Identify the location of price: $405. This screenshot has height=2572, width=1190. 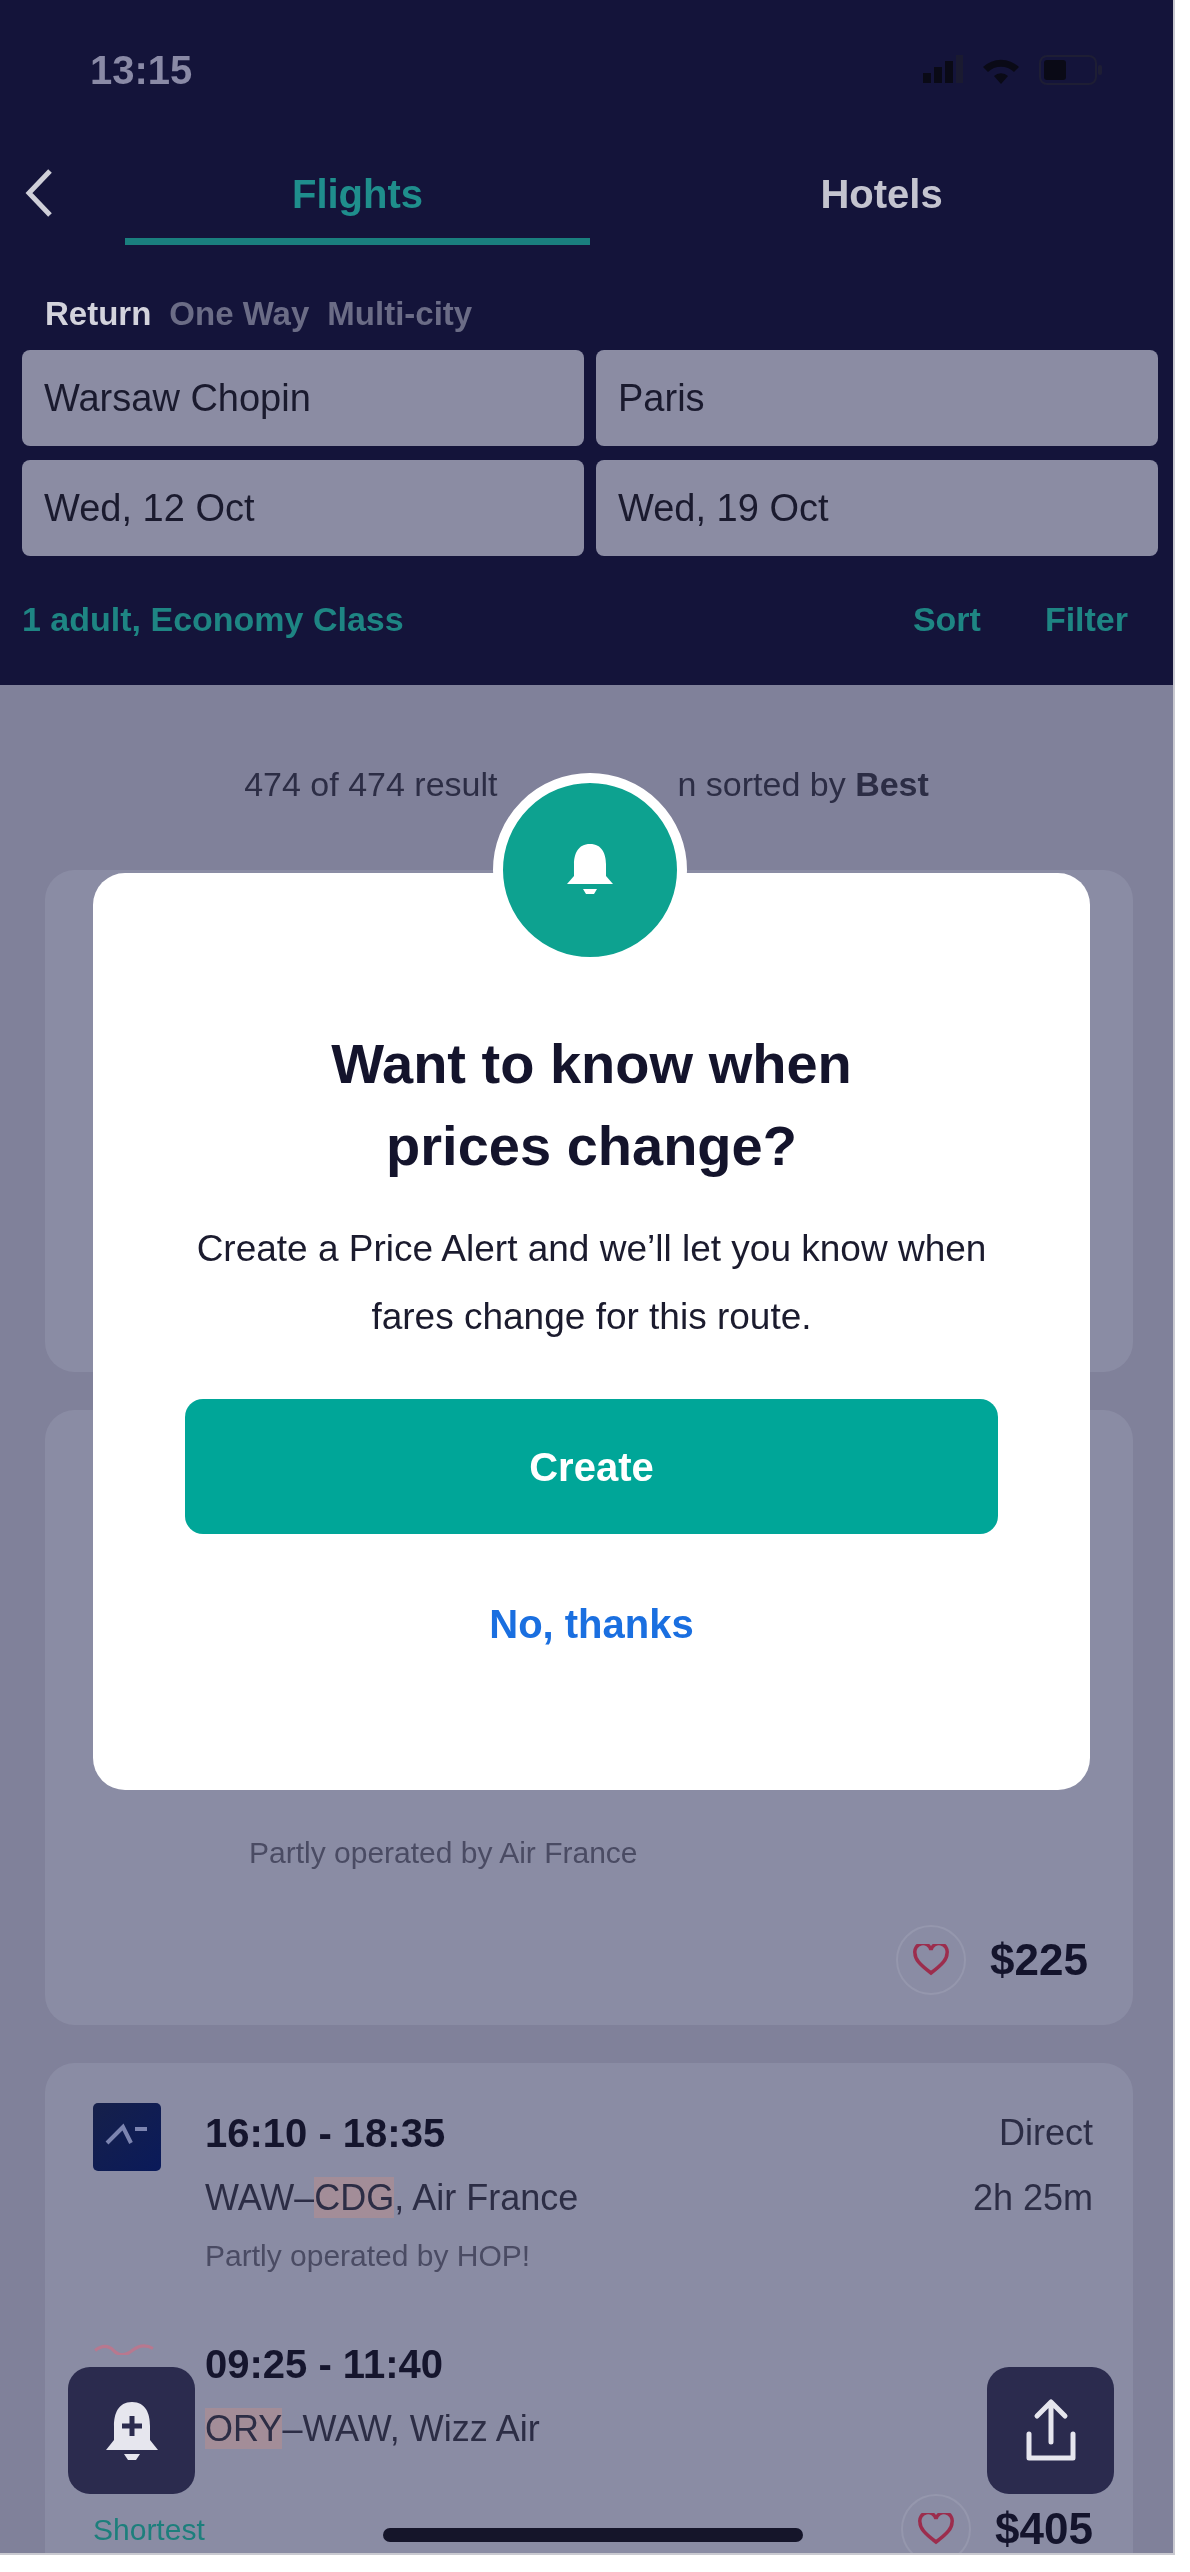
(1044, 2528).